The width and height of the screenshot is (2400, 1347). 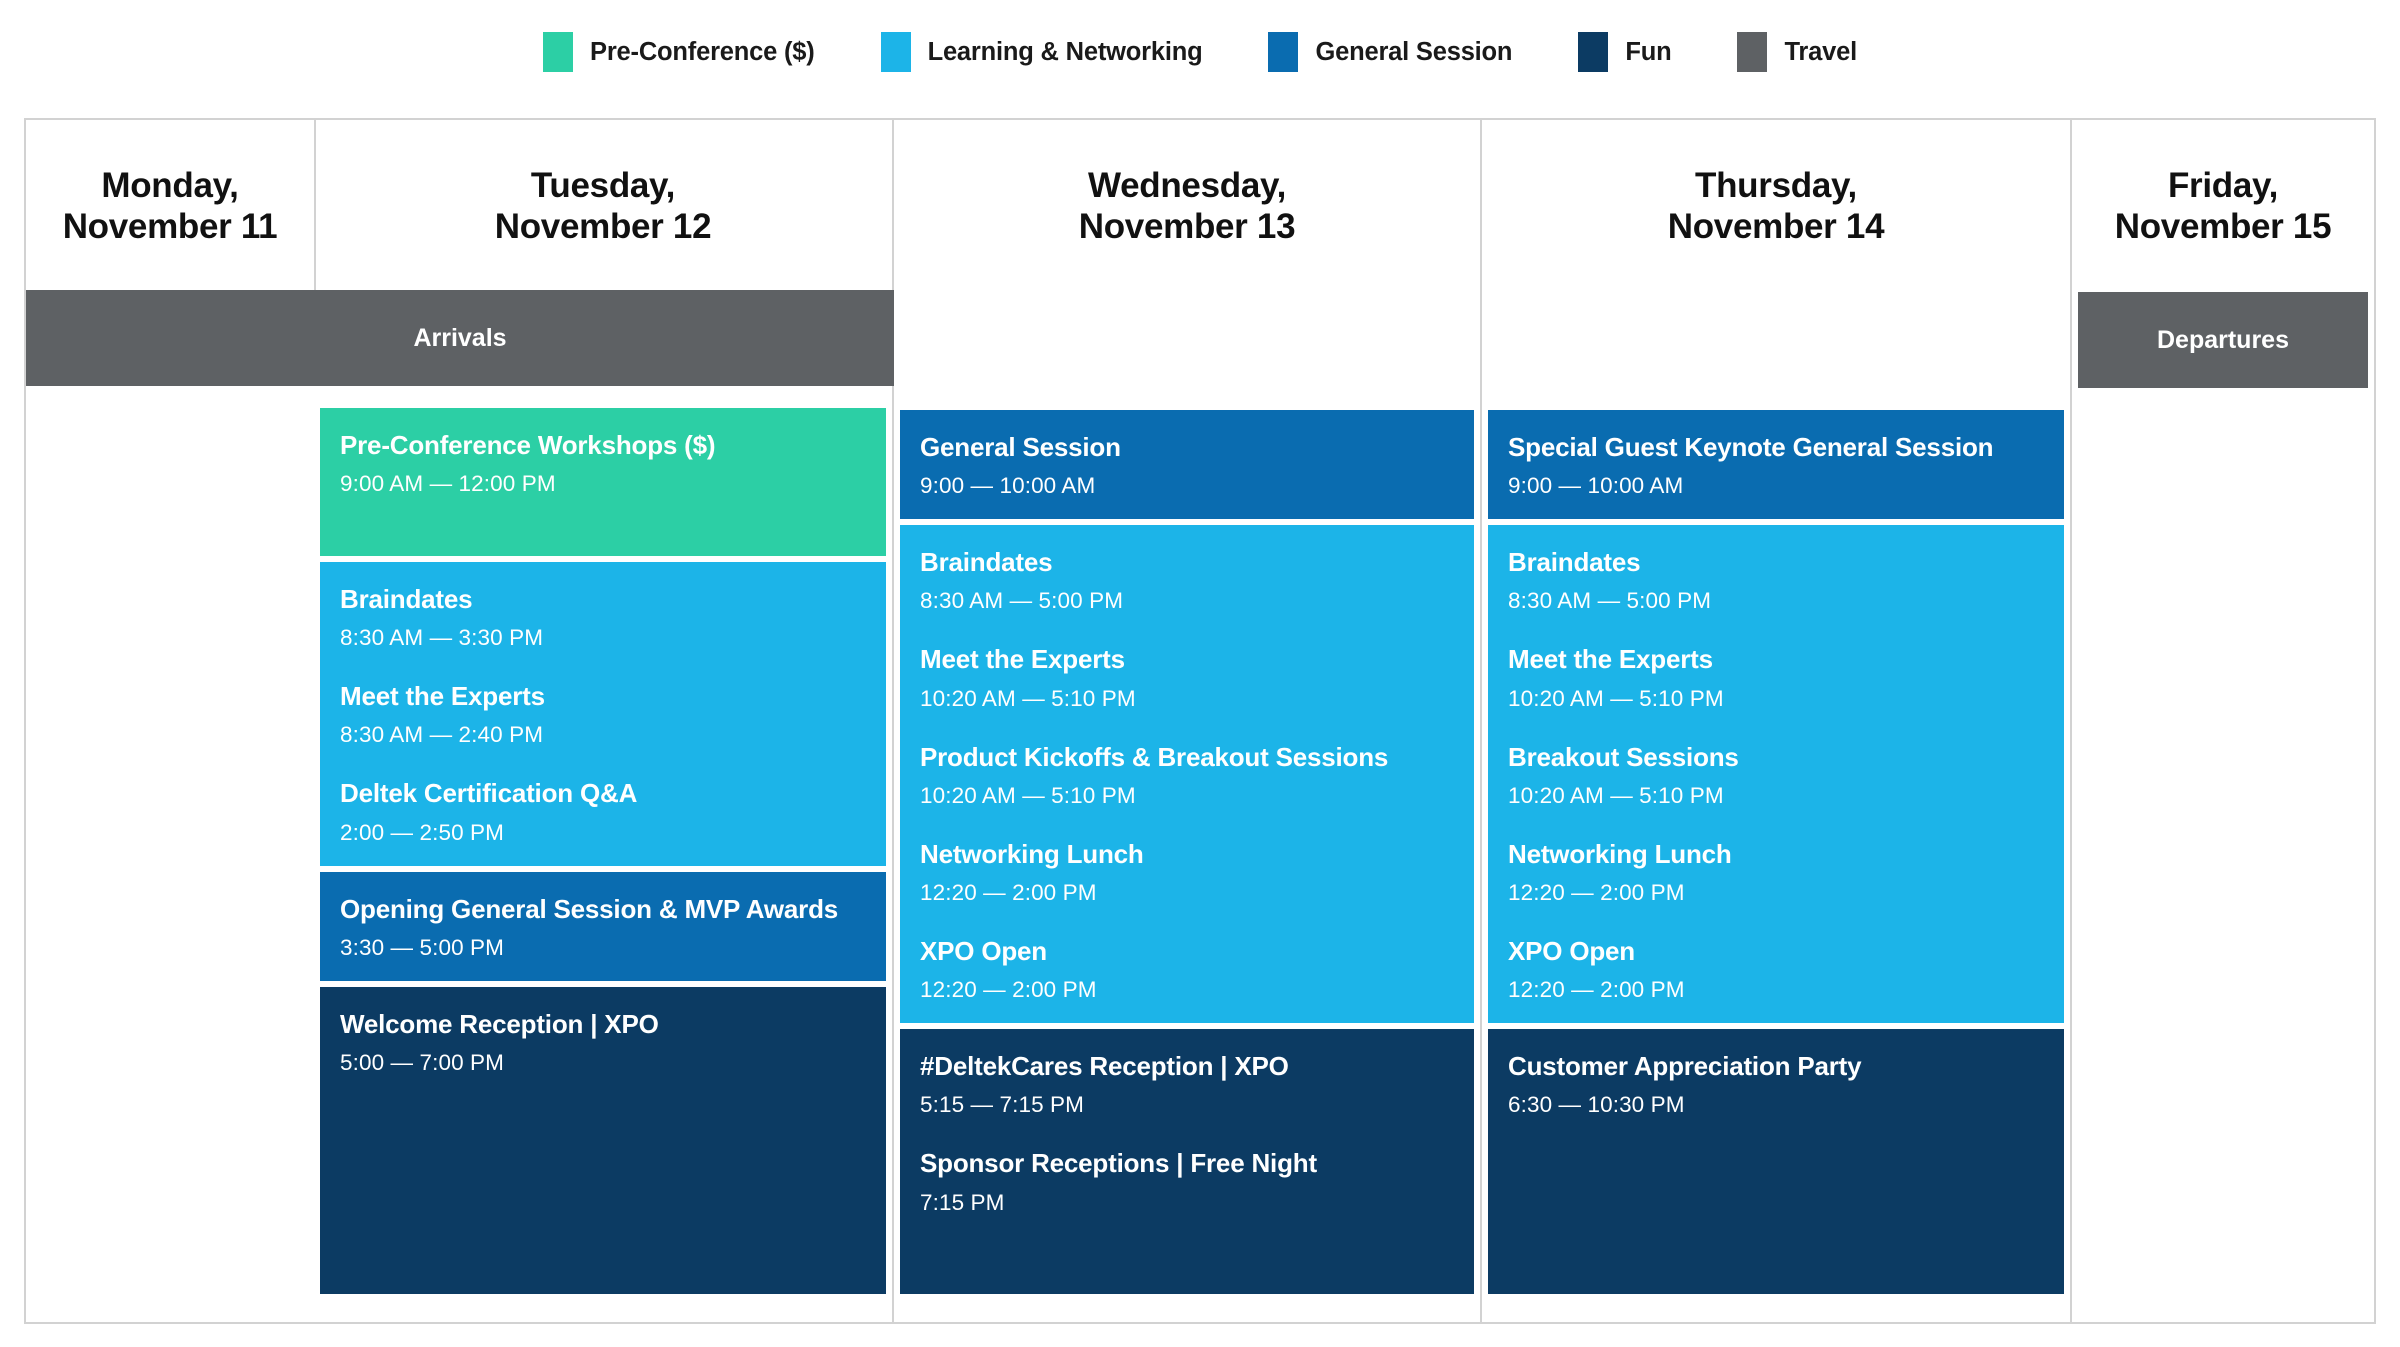 I want to click on legend-label-fun: Fun, so click(x=1648, y=51).